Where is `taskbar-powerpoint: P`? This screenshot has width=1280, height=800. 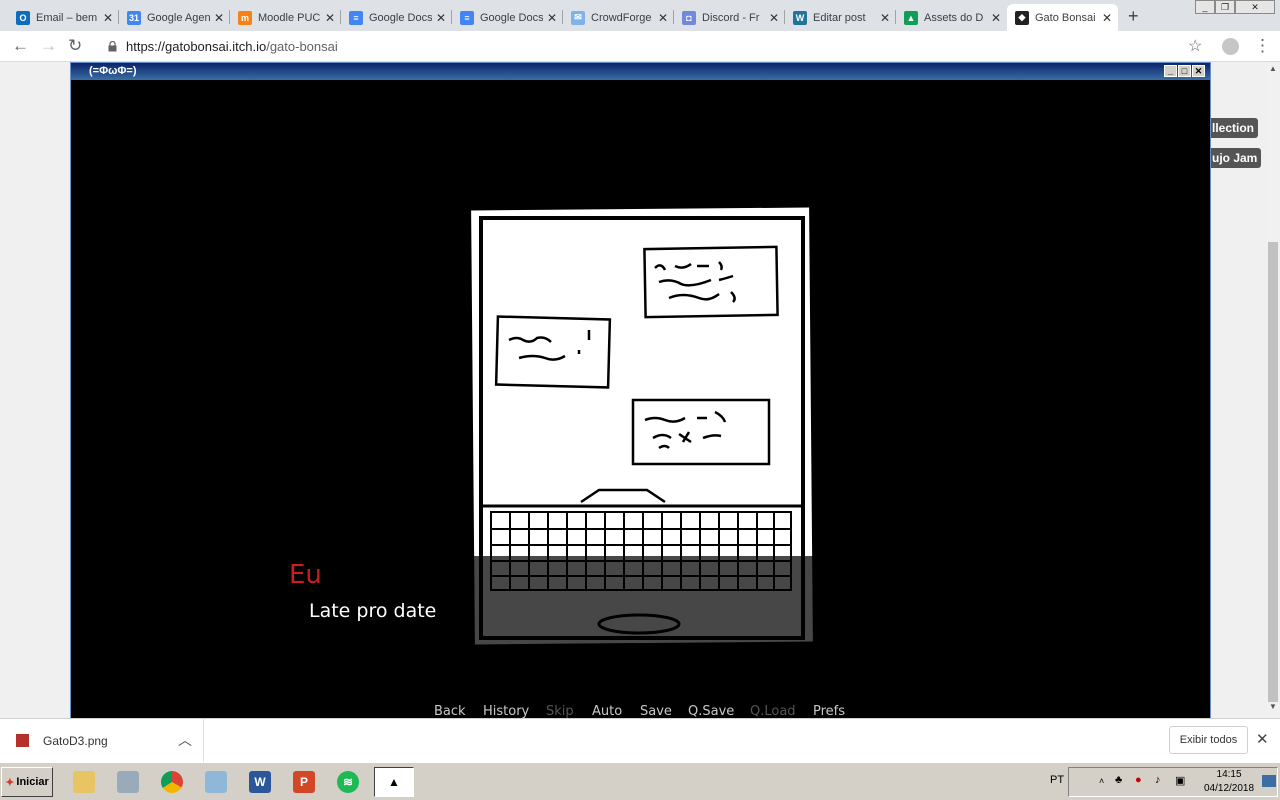
taskbar-powerpoint: P is located at coordinates (304, 782).